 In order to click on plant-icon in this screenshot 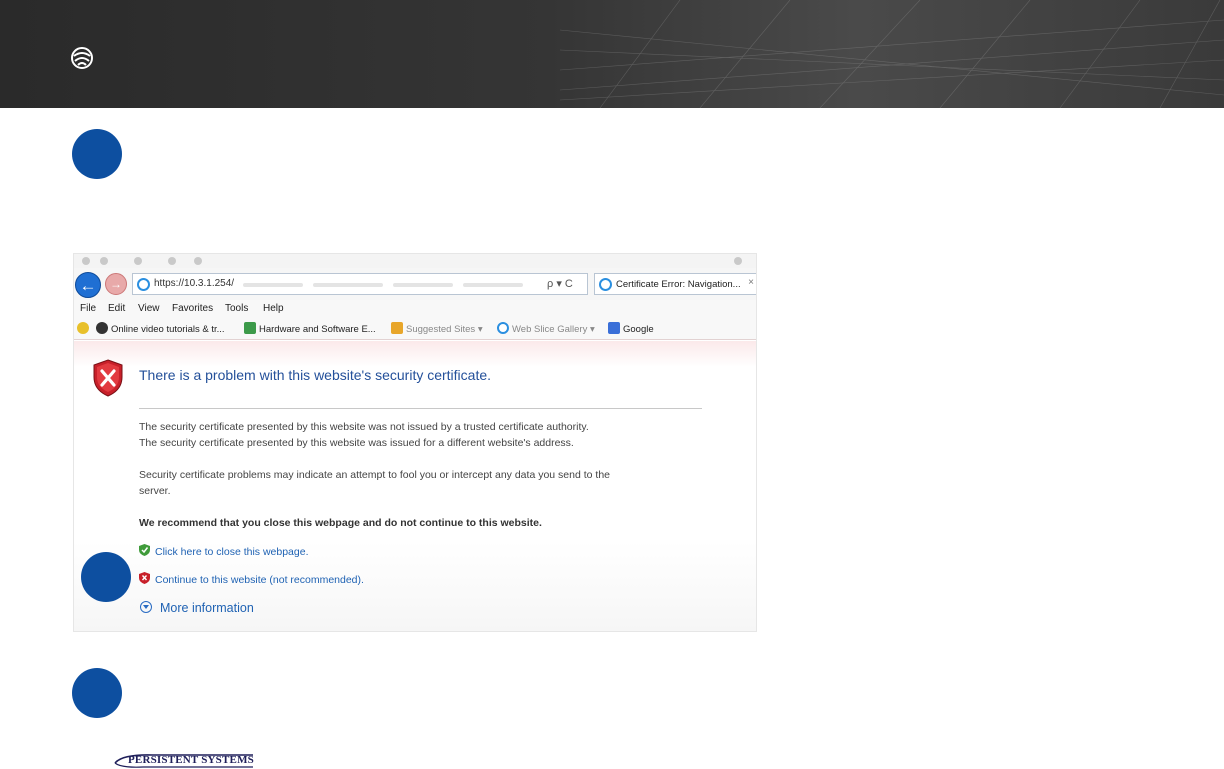, I will do `click(250, 328)`.